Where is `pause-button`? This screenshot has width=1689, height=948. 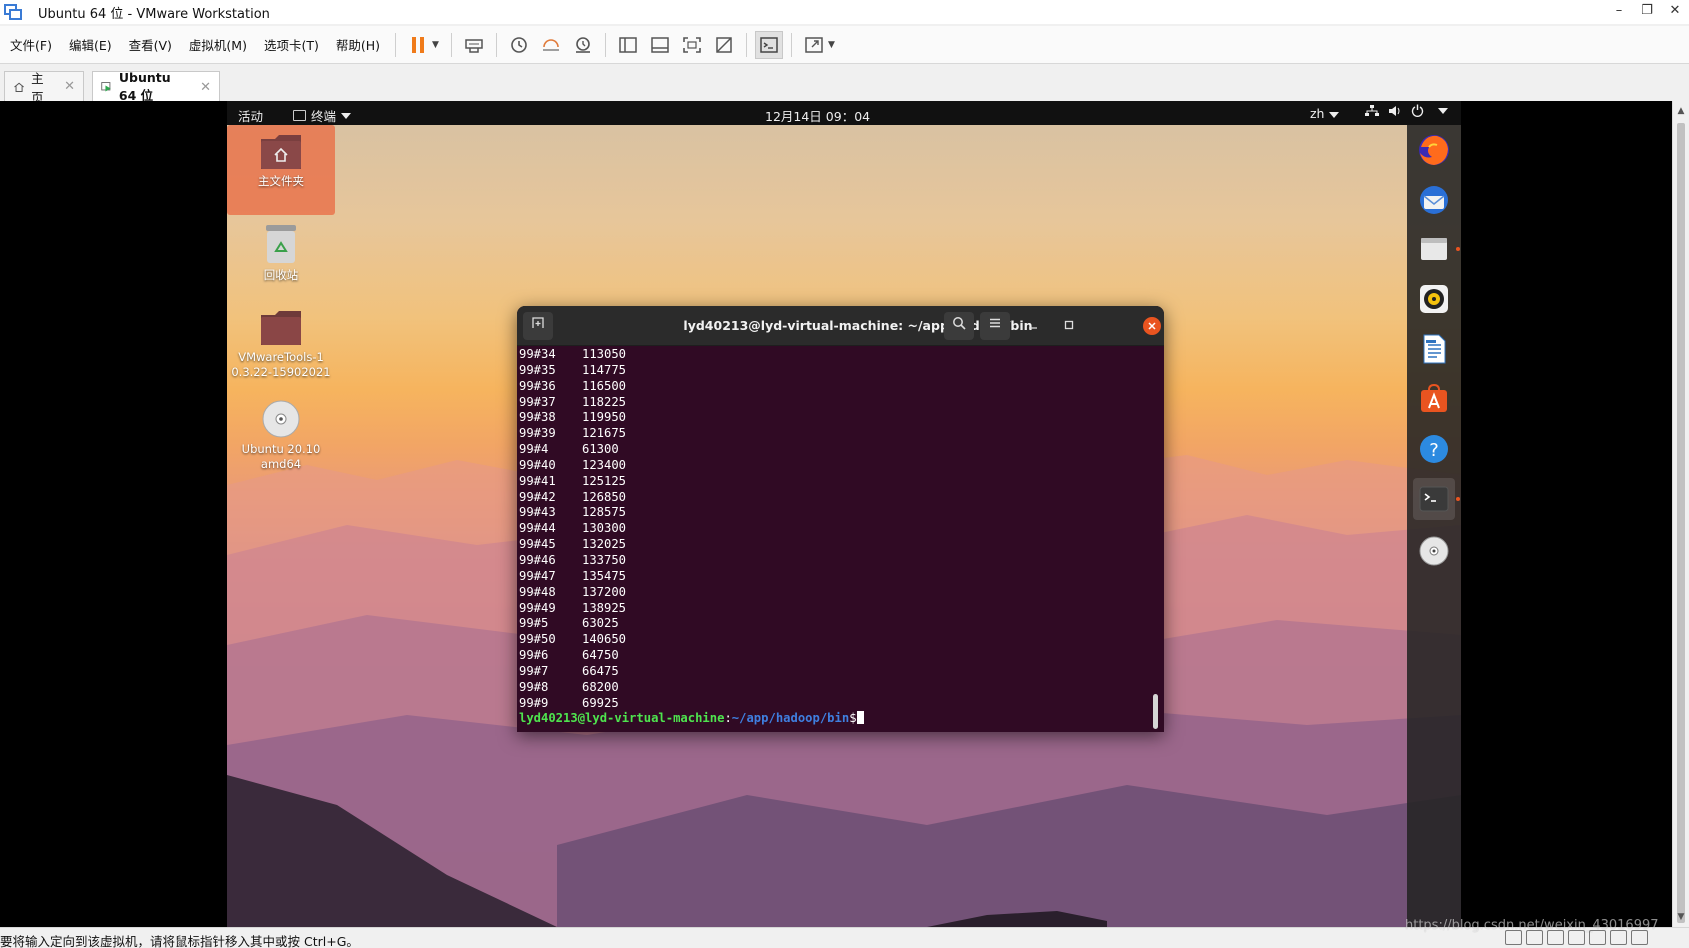 pause-button is located at coordinates (418, 45).